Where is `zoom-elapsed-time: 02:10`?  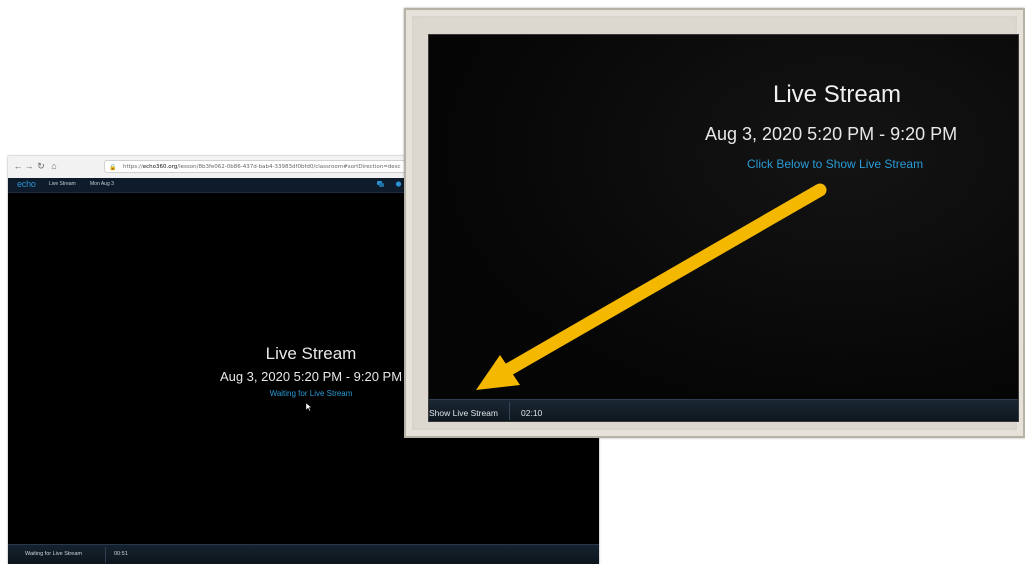 zoom-elapsed-time: 02:10 is located at coordinates (532, 413).